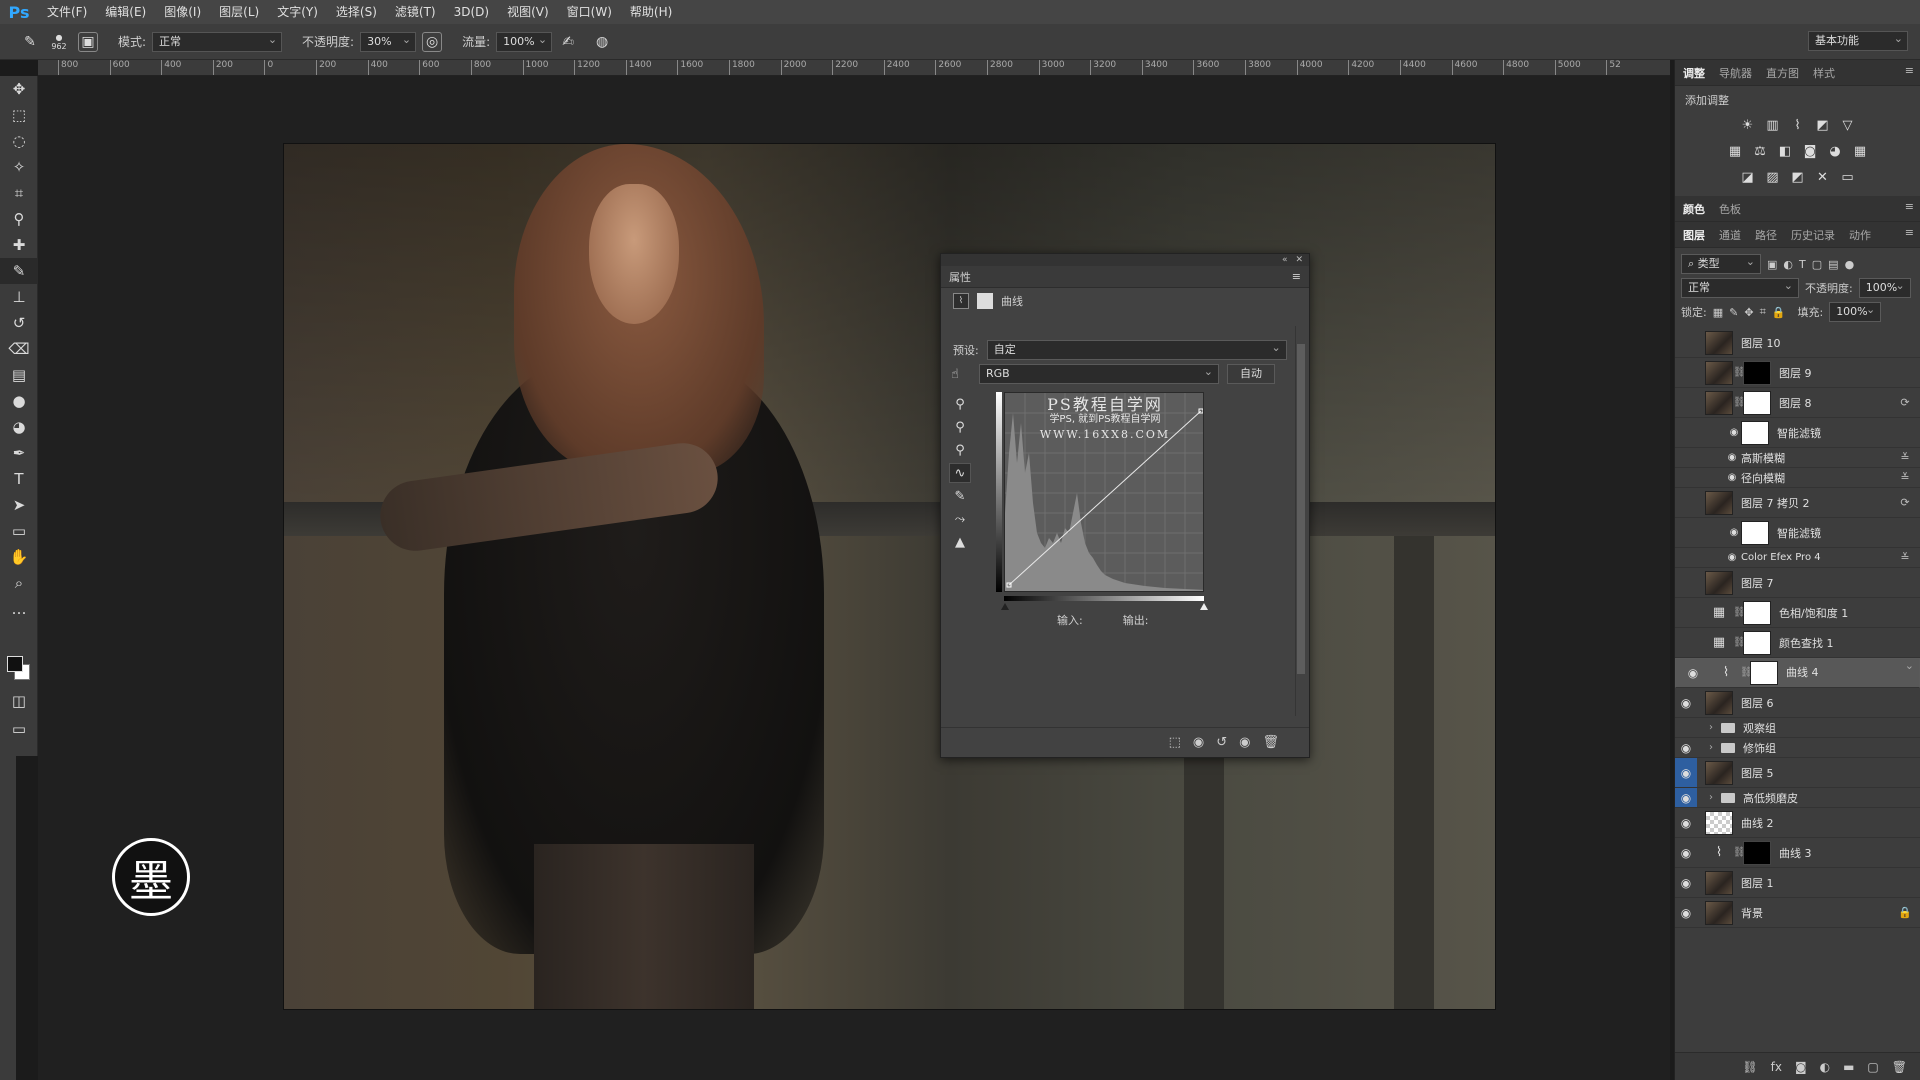 Image resolution: width=1920 pixels, height=1080 pixels. What do you see at coordinates (19, 167) in the screenshot?
I see `quick-select-tool-icon: ✧` at bounding box center [19, 167].